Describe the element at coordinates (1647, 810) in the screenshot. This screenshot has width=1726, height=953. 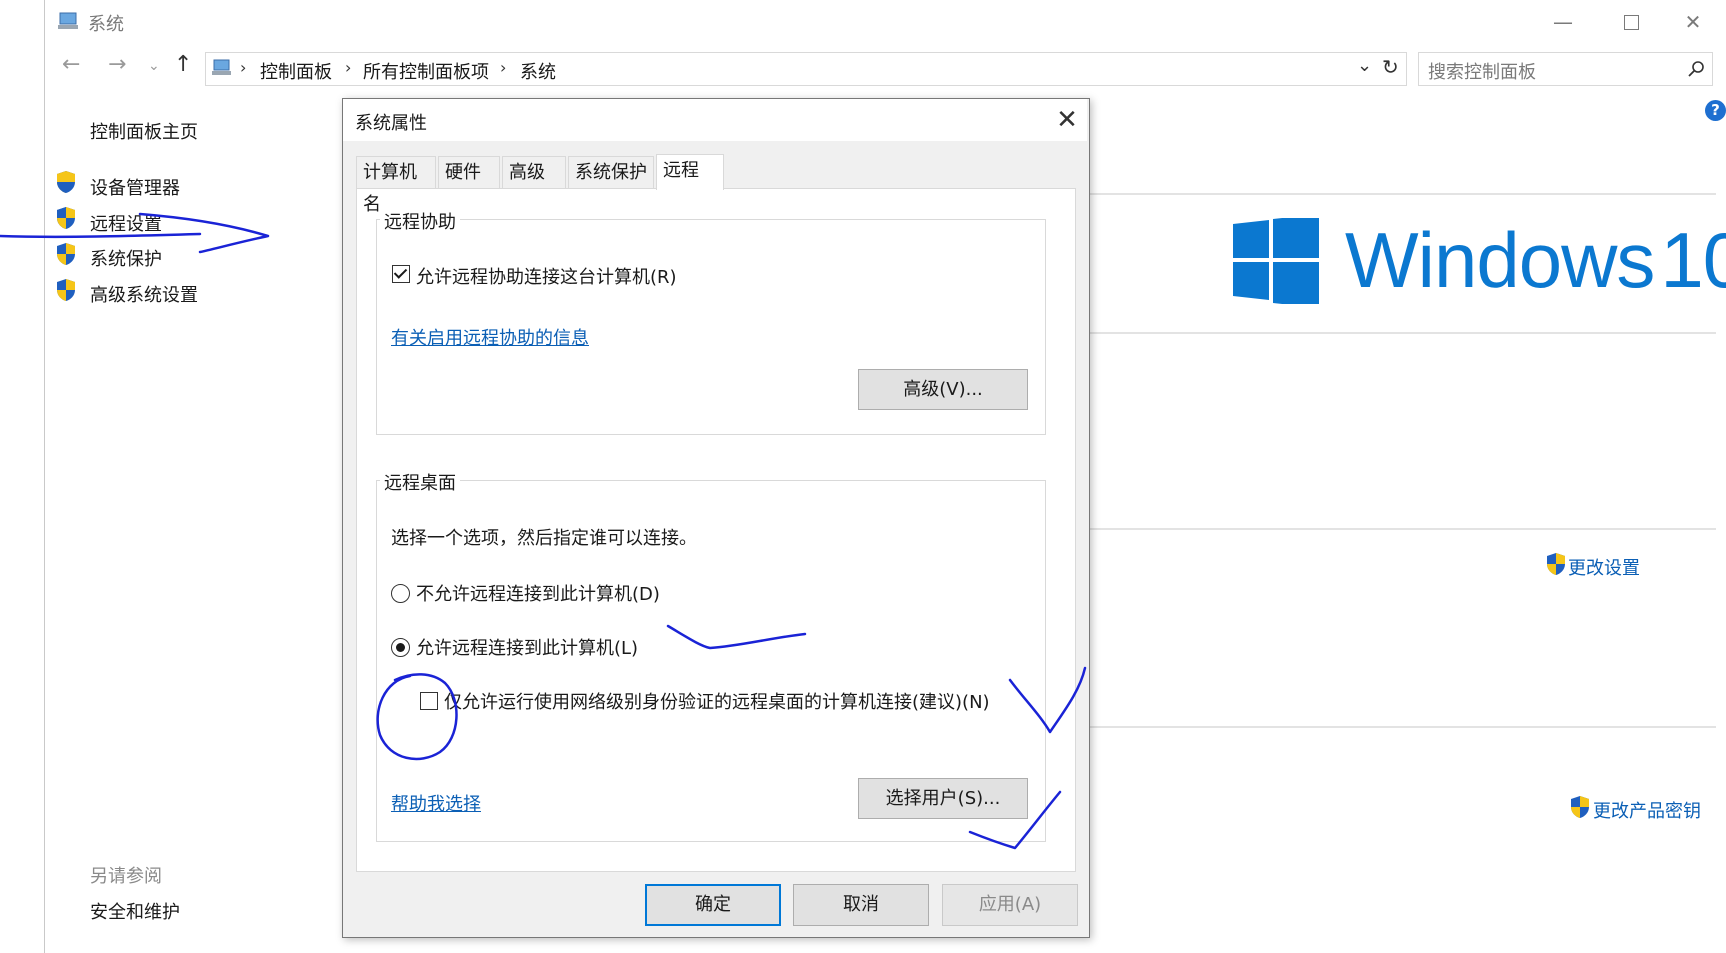
I see `change-product-key-link: 更改产品密钥` at that location.